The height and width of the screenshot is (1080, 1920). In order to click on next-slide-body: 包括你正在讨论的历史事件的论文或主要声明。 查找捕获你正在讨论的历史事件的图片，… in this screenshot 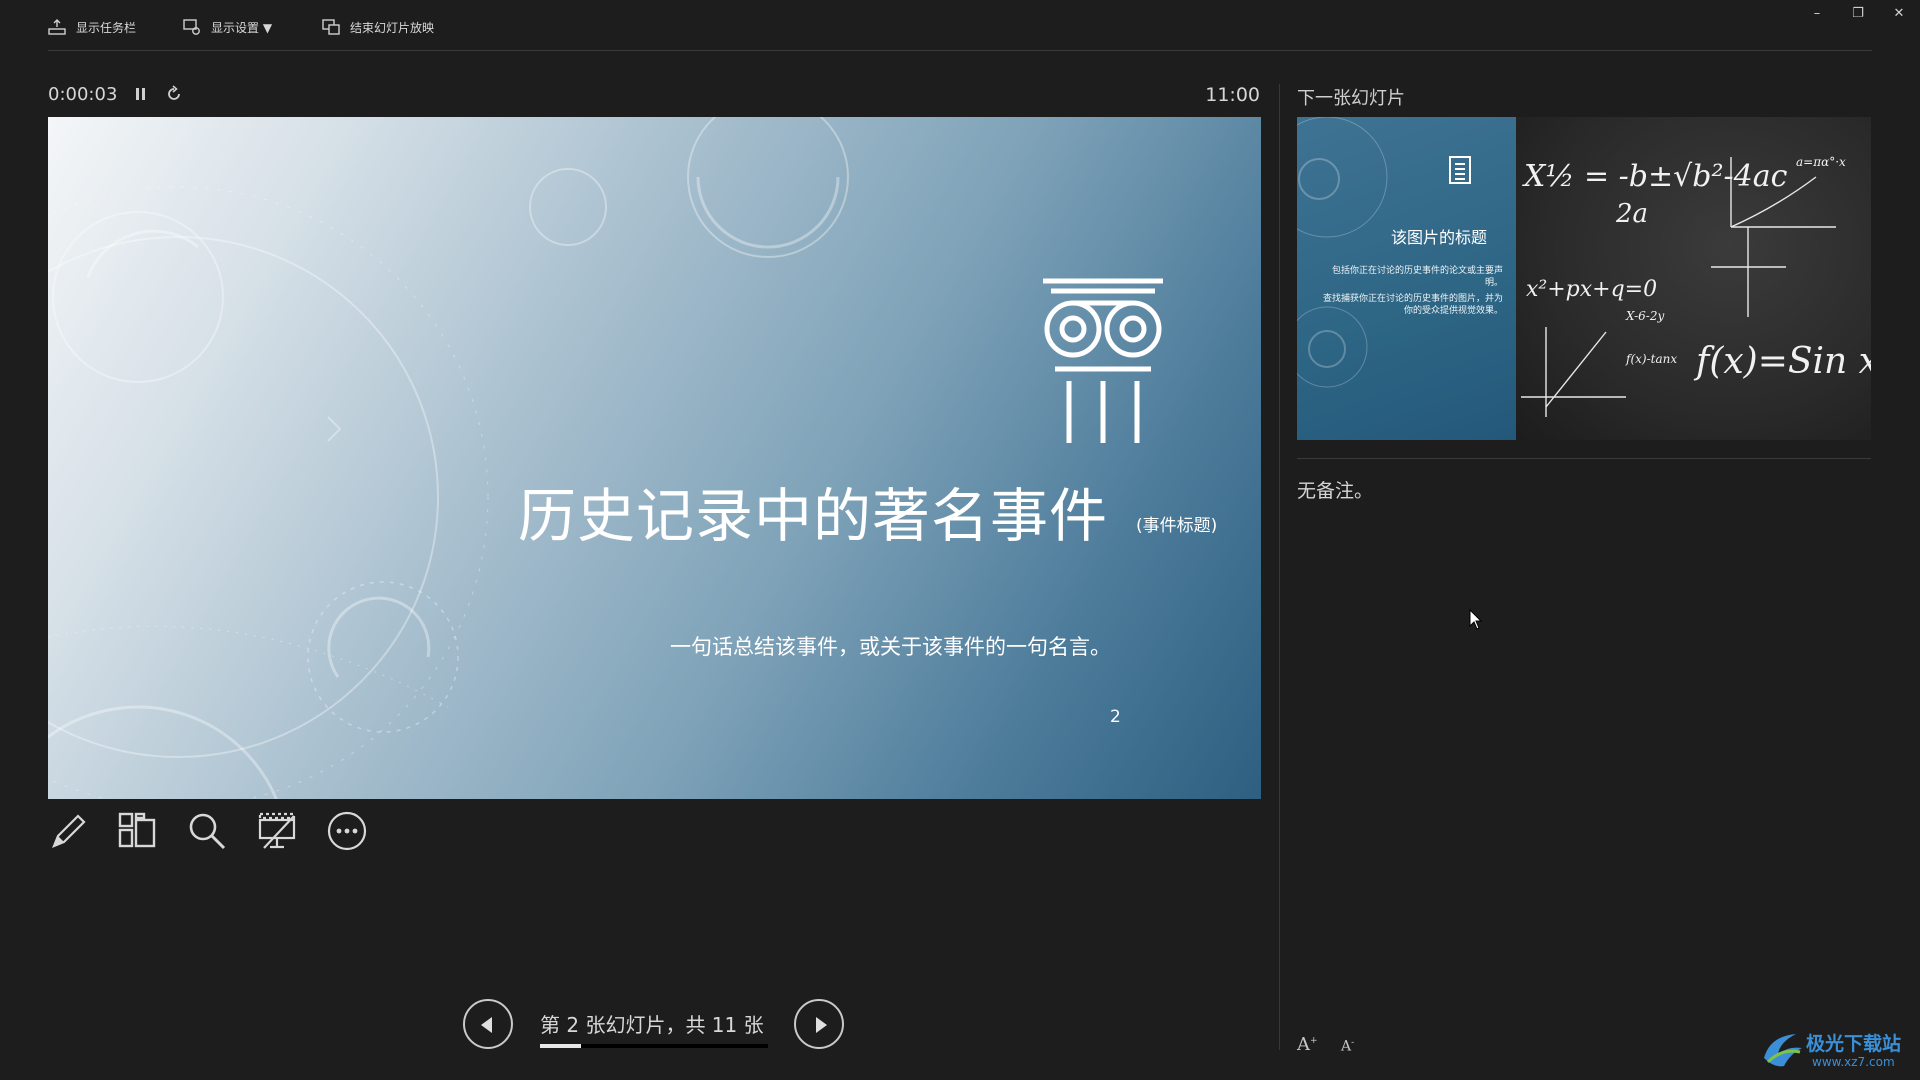, I will do `click(1410, 291)`.